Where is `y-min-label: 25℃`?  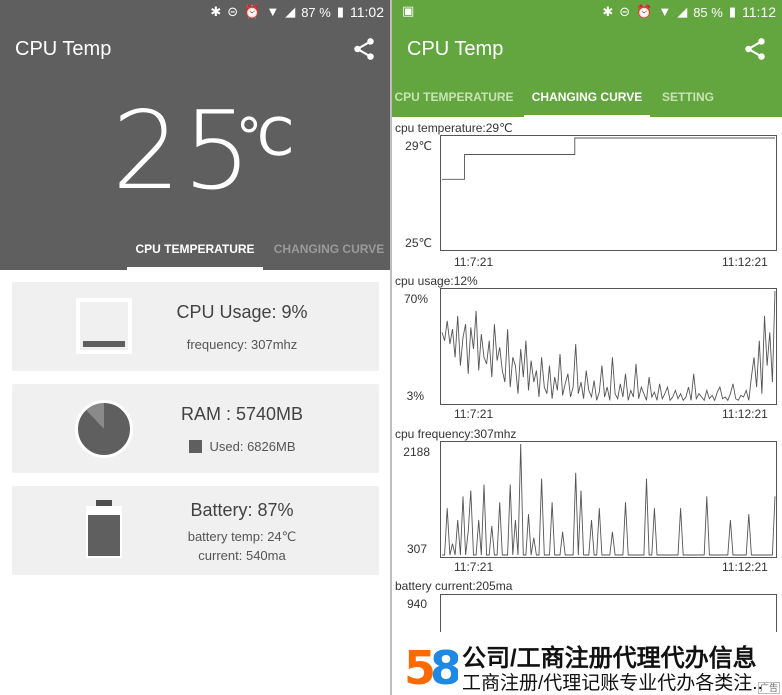
y-min-label: 25℃ is located at coordinates (418, 243).